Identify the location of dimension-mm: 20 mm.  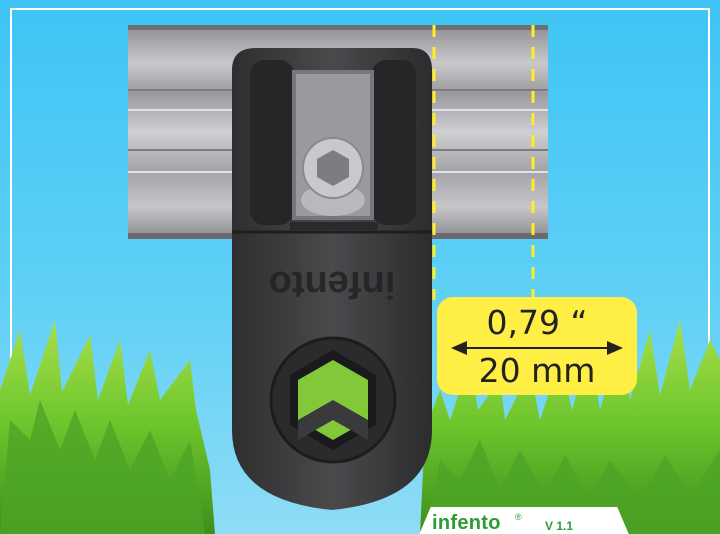
(537, 370).